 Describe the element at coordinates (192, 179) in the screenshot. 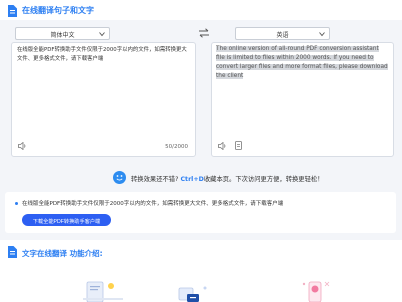

I see `shortcut-key: Ctrl+D` at that location.